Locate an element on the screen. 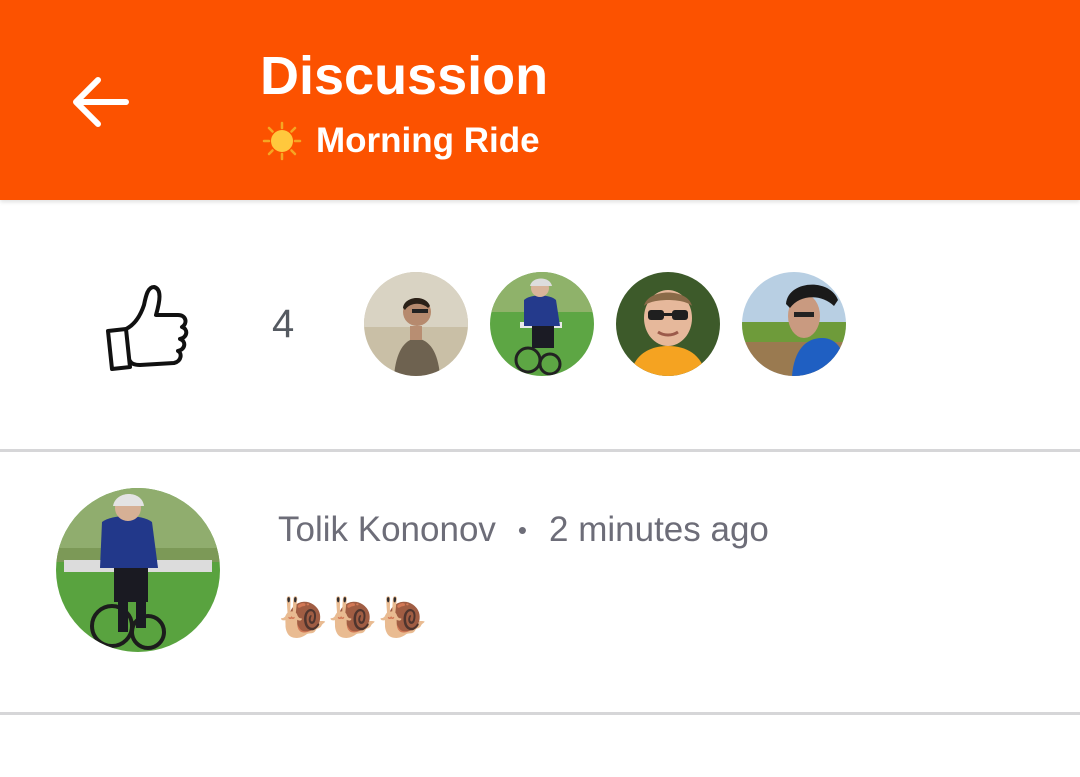 The height and width of the screenshot is (777, 1080). comment-text: 🐌🐌🐌 is located at coordinates (353, 618).